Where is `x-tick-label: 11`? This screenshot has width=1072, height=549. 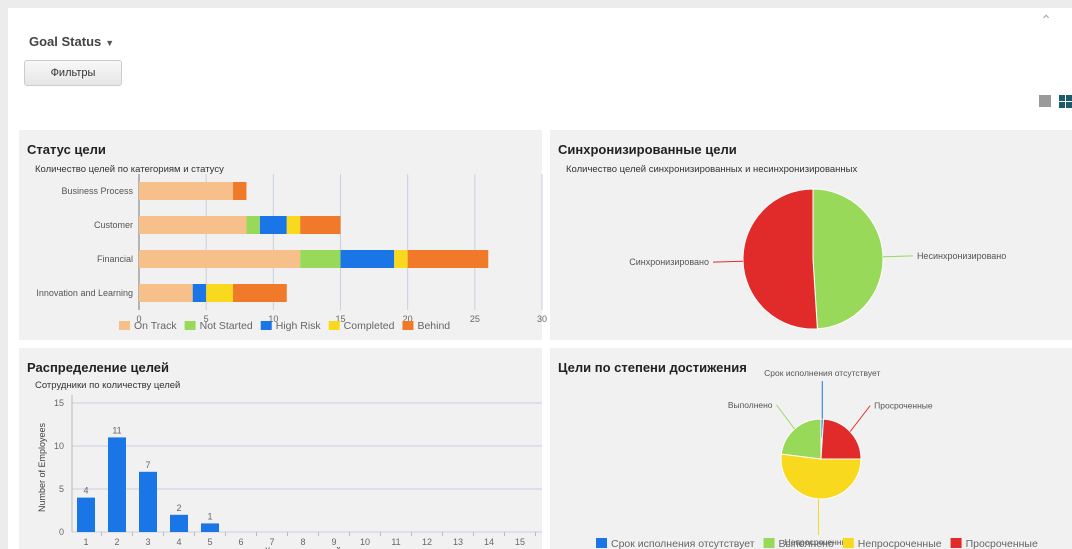 x-tick-label: 11 is located at coordinates (395, 542).